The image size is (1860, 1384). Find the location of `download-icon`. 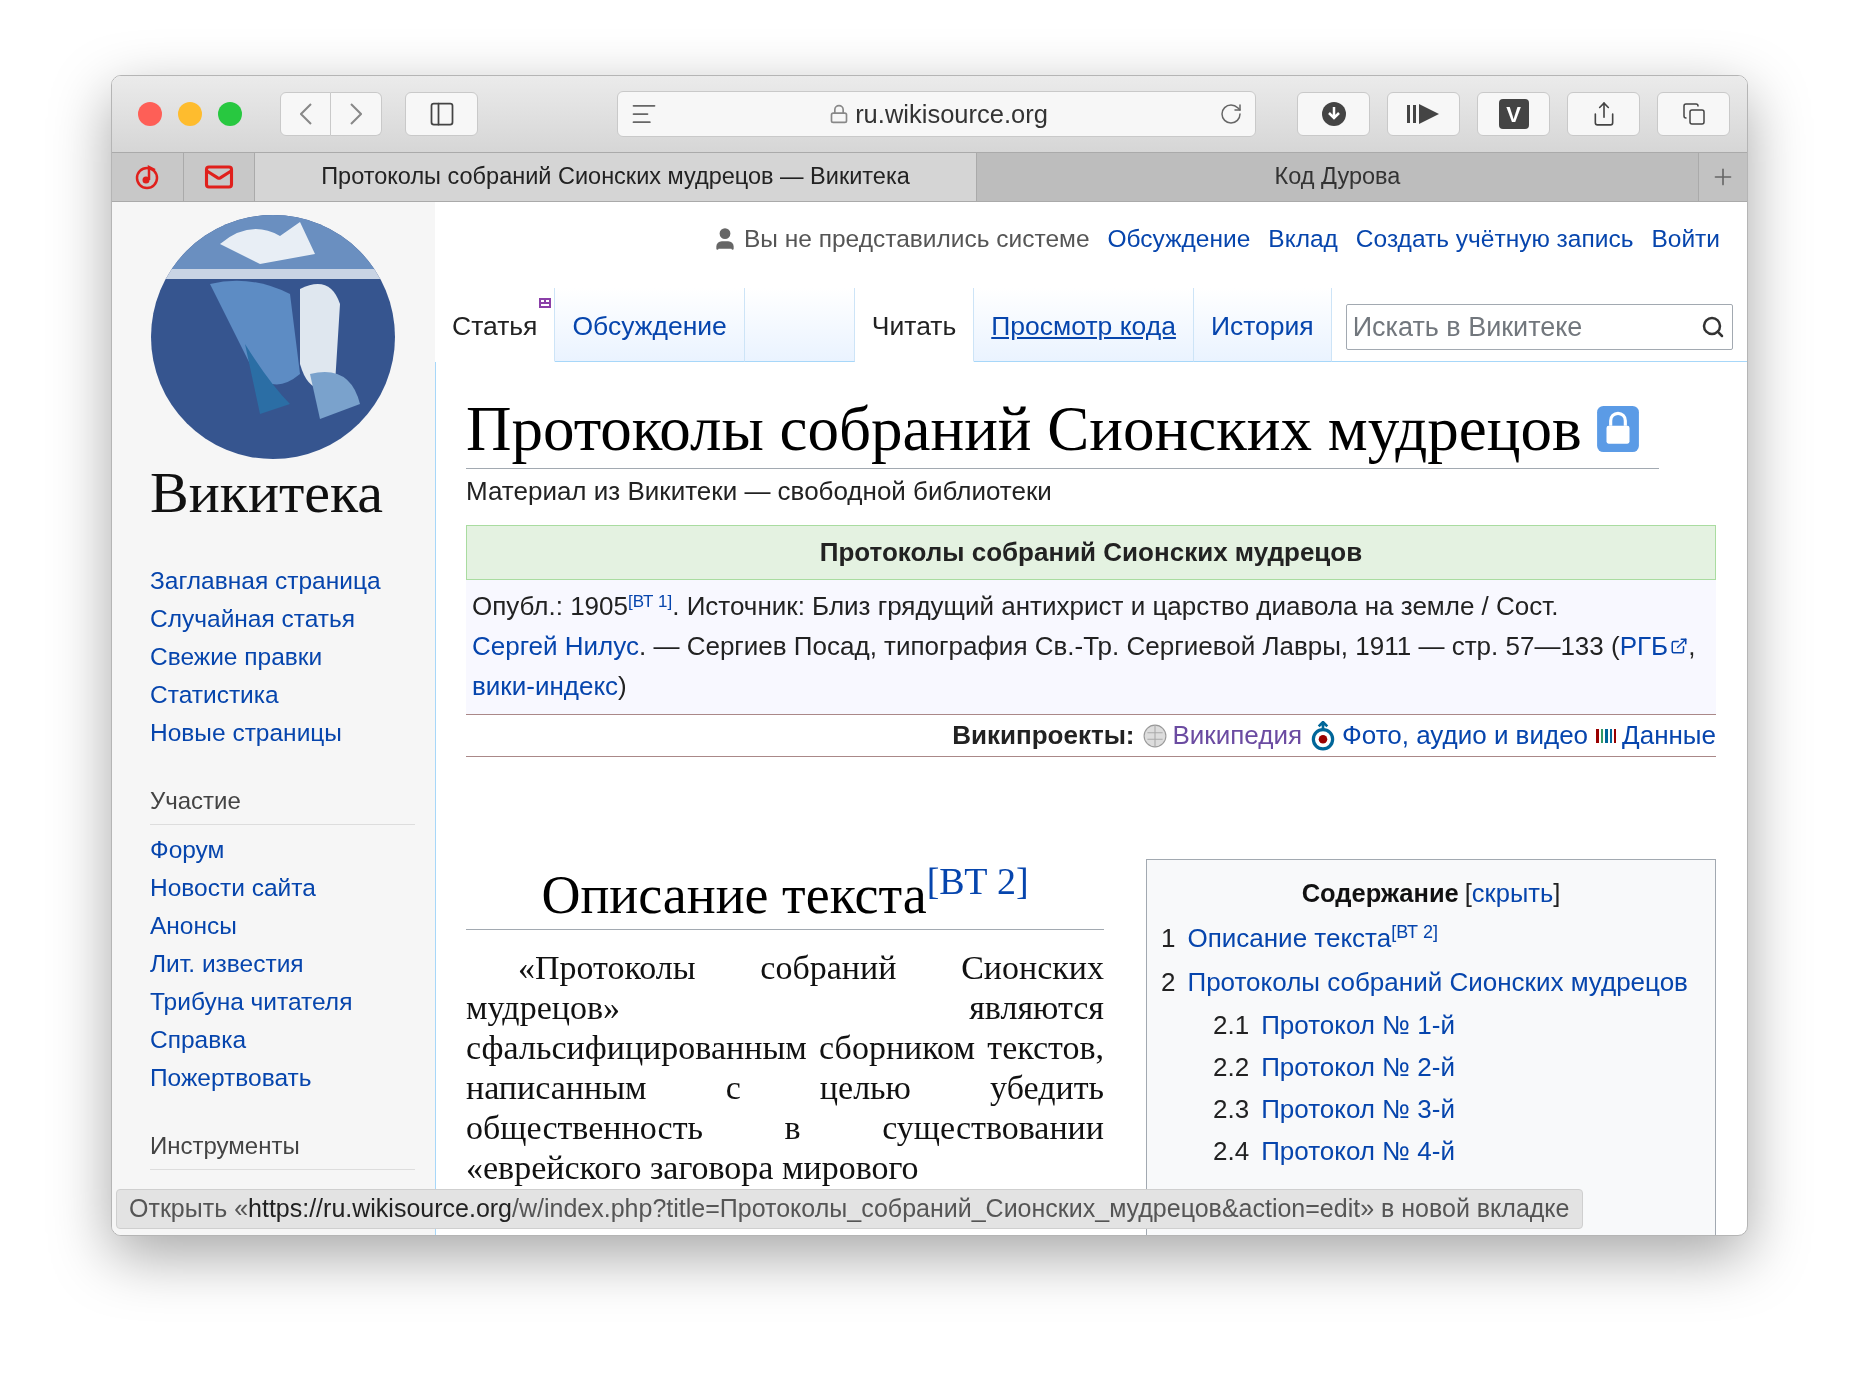

download-icon is located at coordinates (1333, 114).